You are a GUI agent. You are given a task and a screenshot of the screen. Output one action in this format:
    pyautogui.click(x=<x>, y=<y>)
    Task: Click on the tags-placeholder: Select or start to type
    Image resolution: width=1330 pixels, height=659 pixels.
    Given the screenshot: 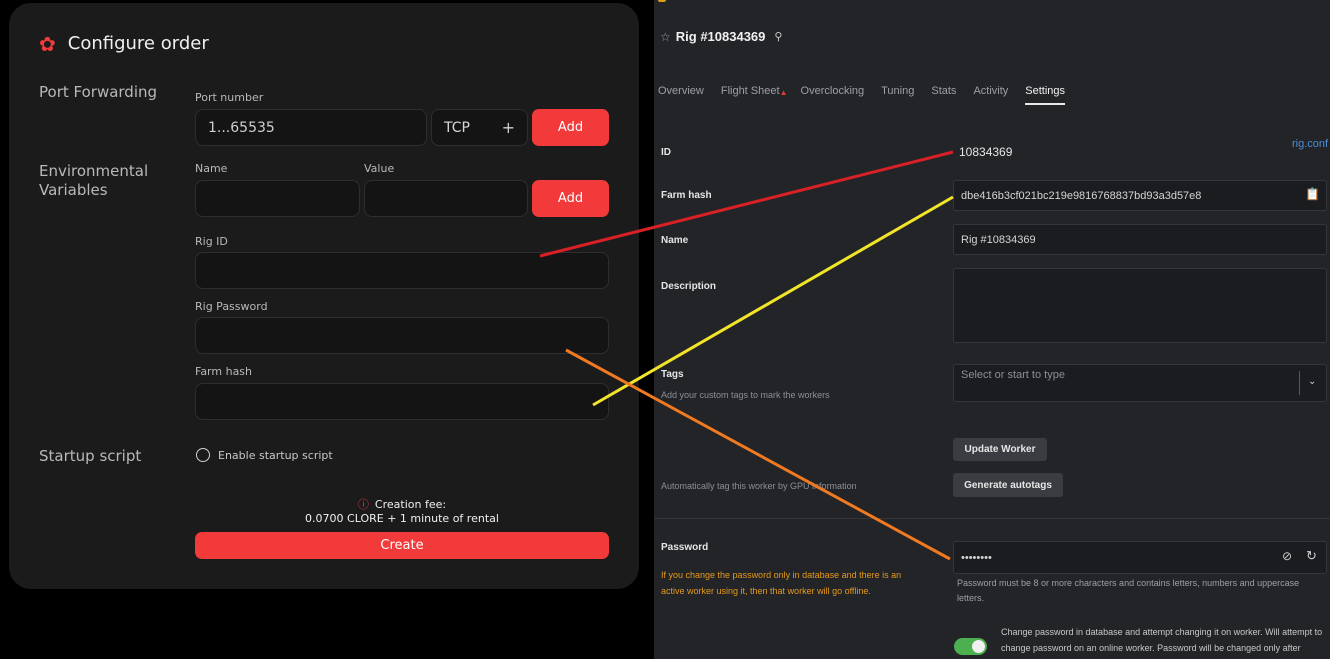 What is the action you would take?
    pyautogui.click(x=1013, y=375)
    